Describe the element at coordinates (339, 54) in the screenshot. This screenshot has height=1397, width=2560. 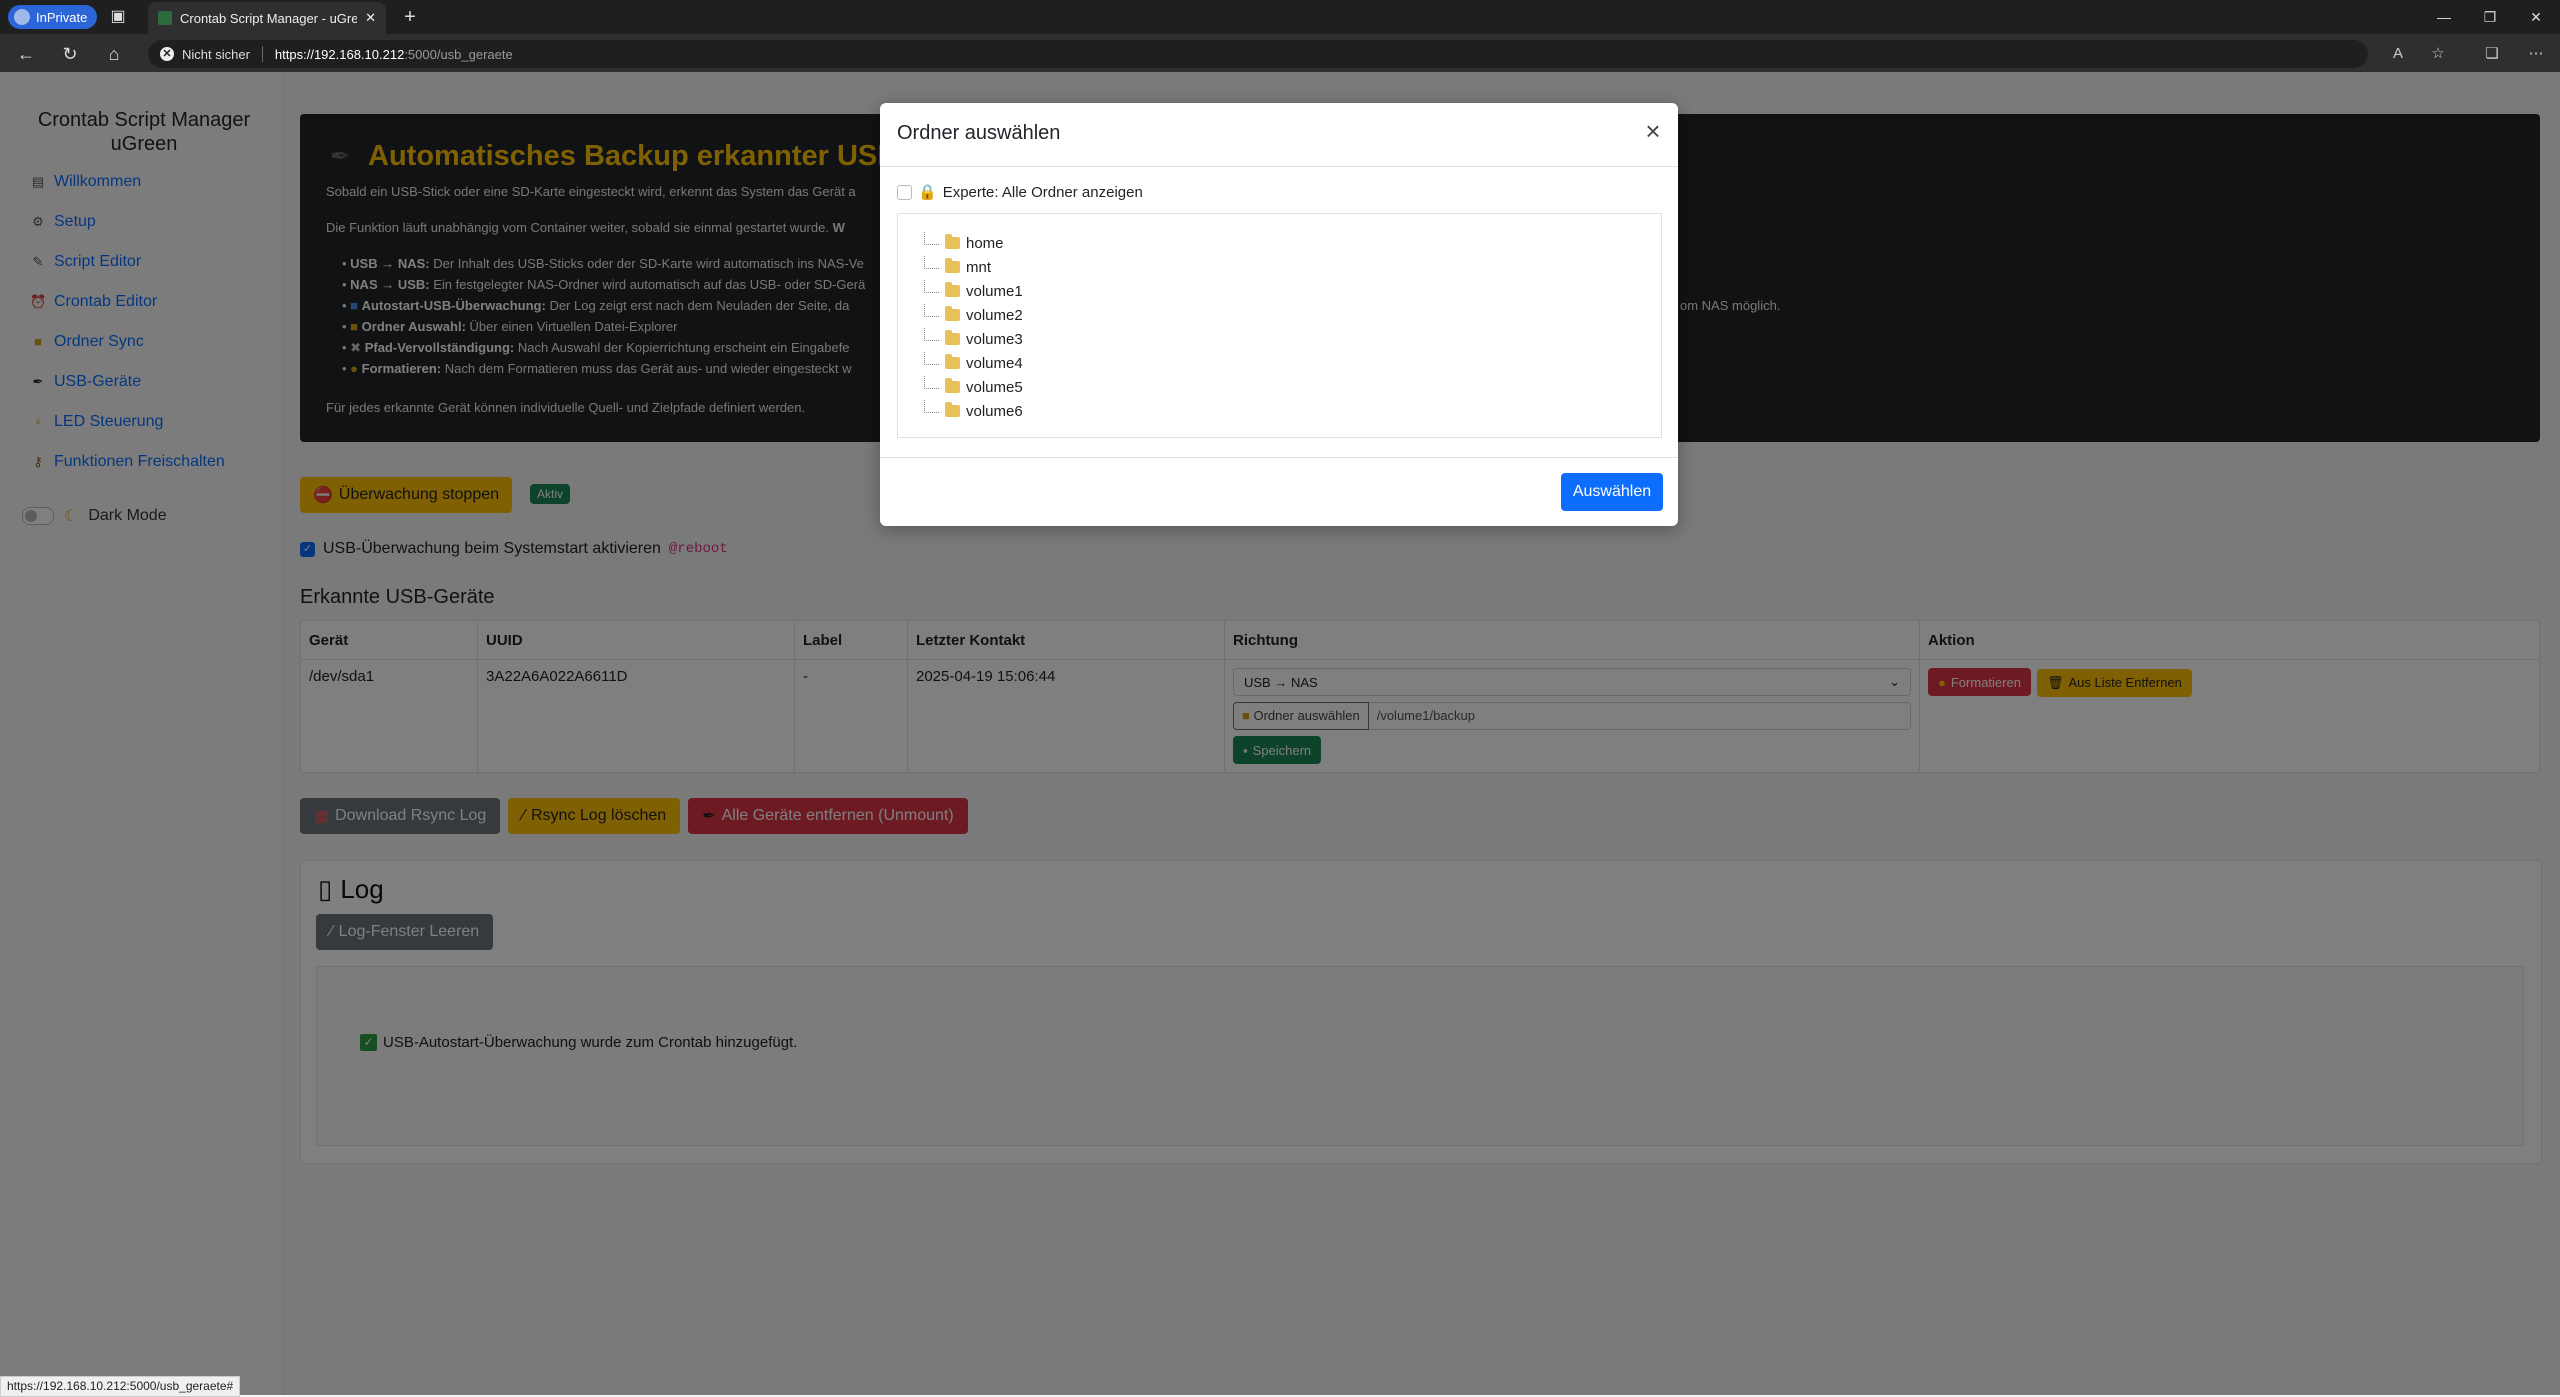
I see `url-host: https://192.168.10.212` at that location.